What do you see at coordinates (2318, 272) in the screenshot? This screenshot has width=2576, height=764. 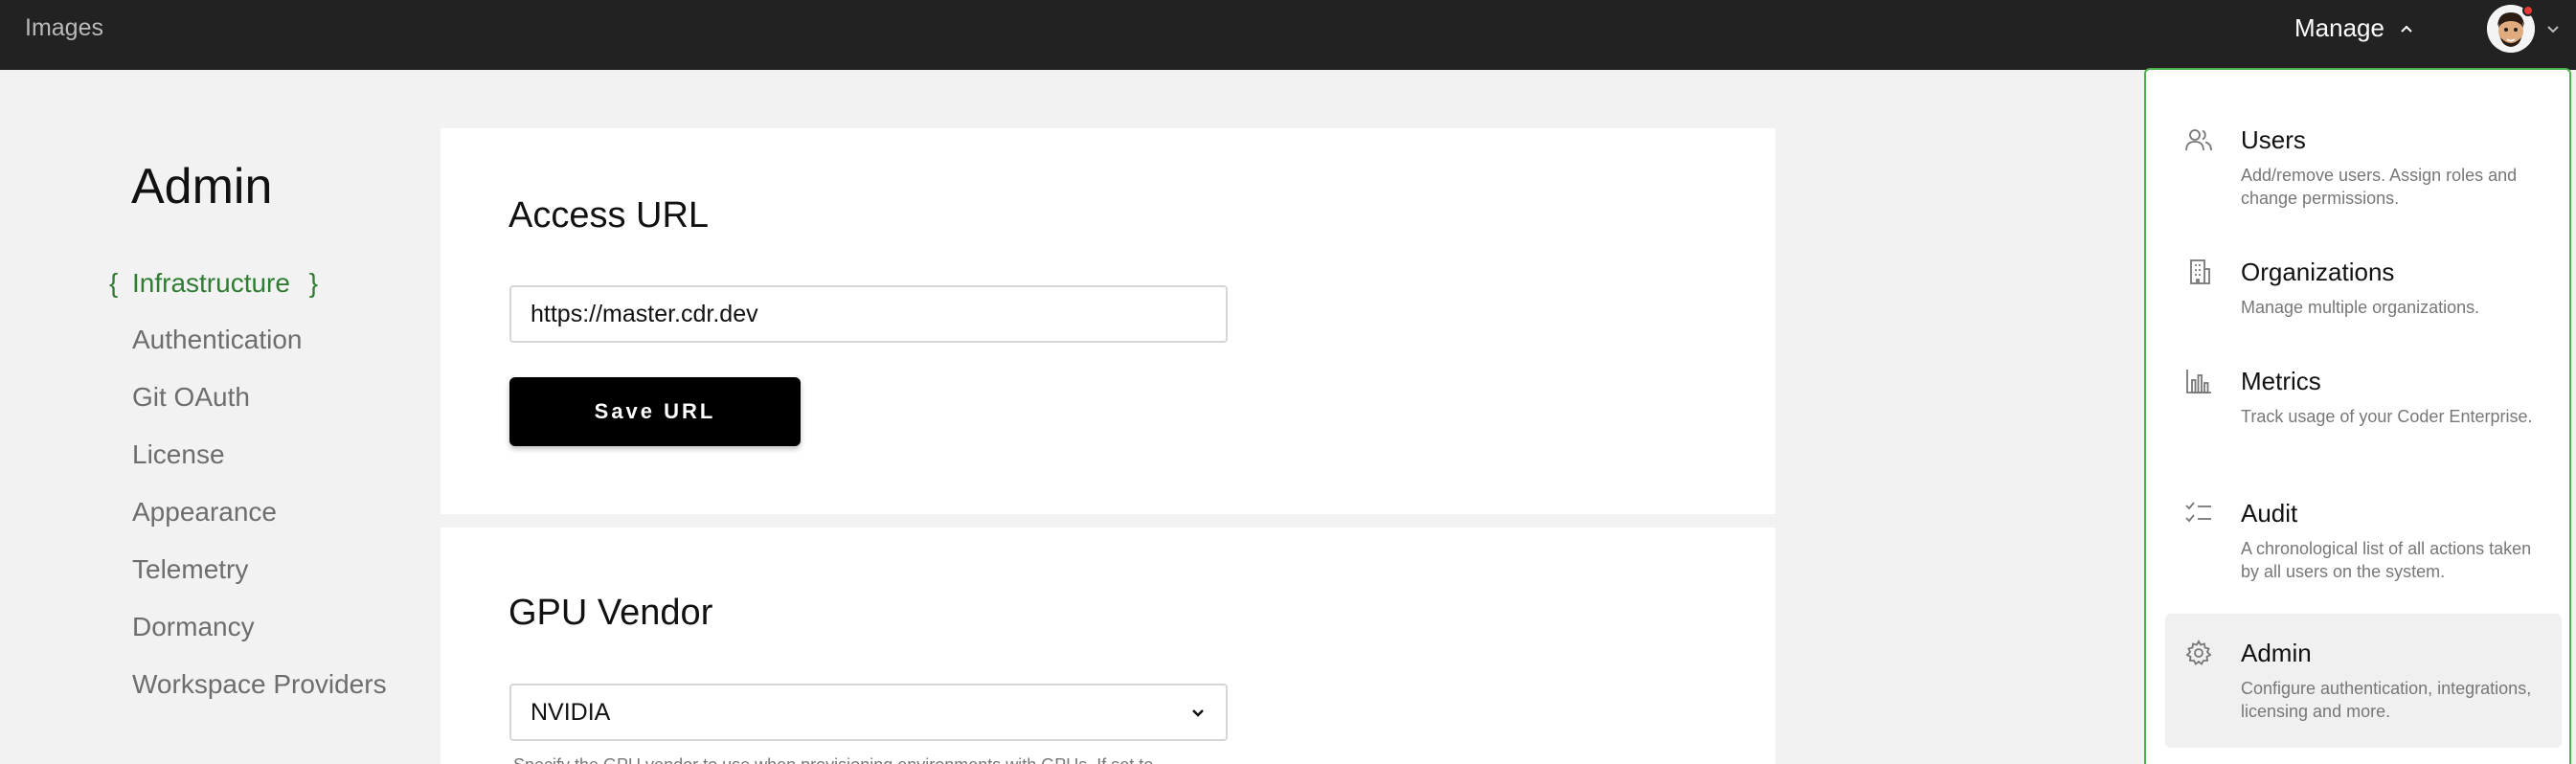 I see `menu-item-title: Organizations` at bounding box center [2318, 272].